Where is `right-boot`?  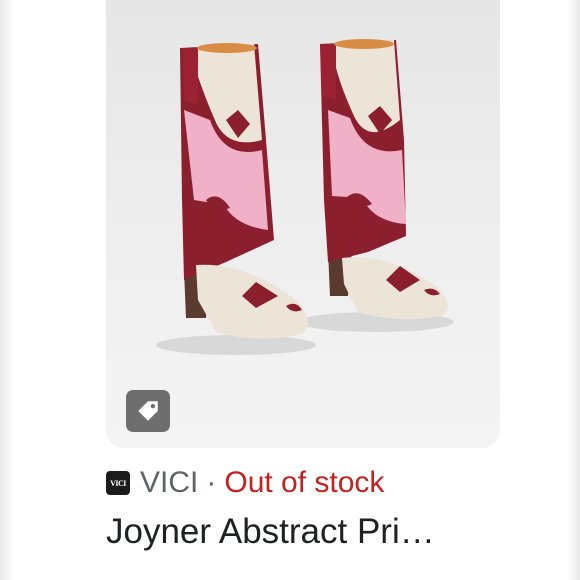
right-boot is located at coordinates (384, 179).